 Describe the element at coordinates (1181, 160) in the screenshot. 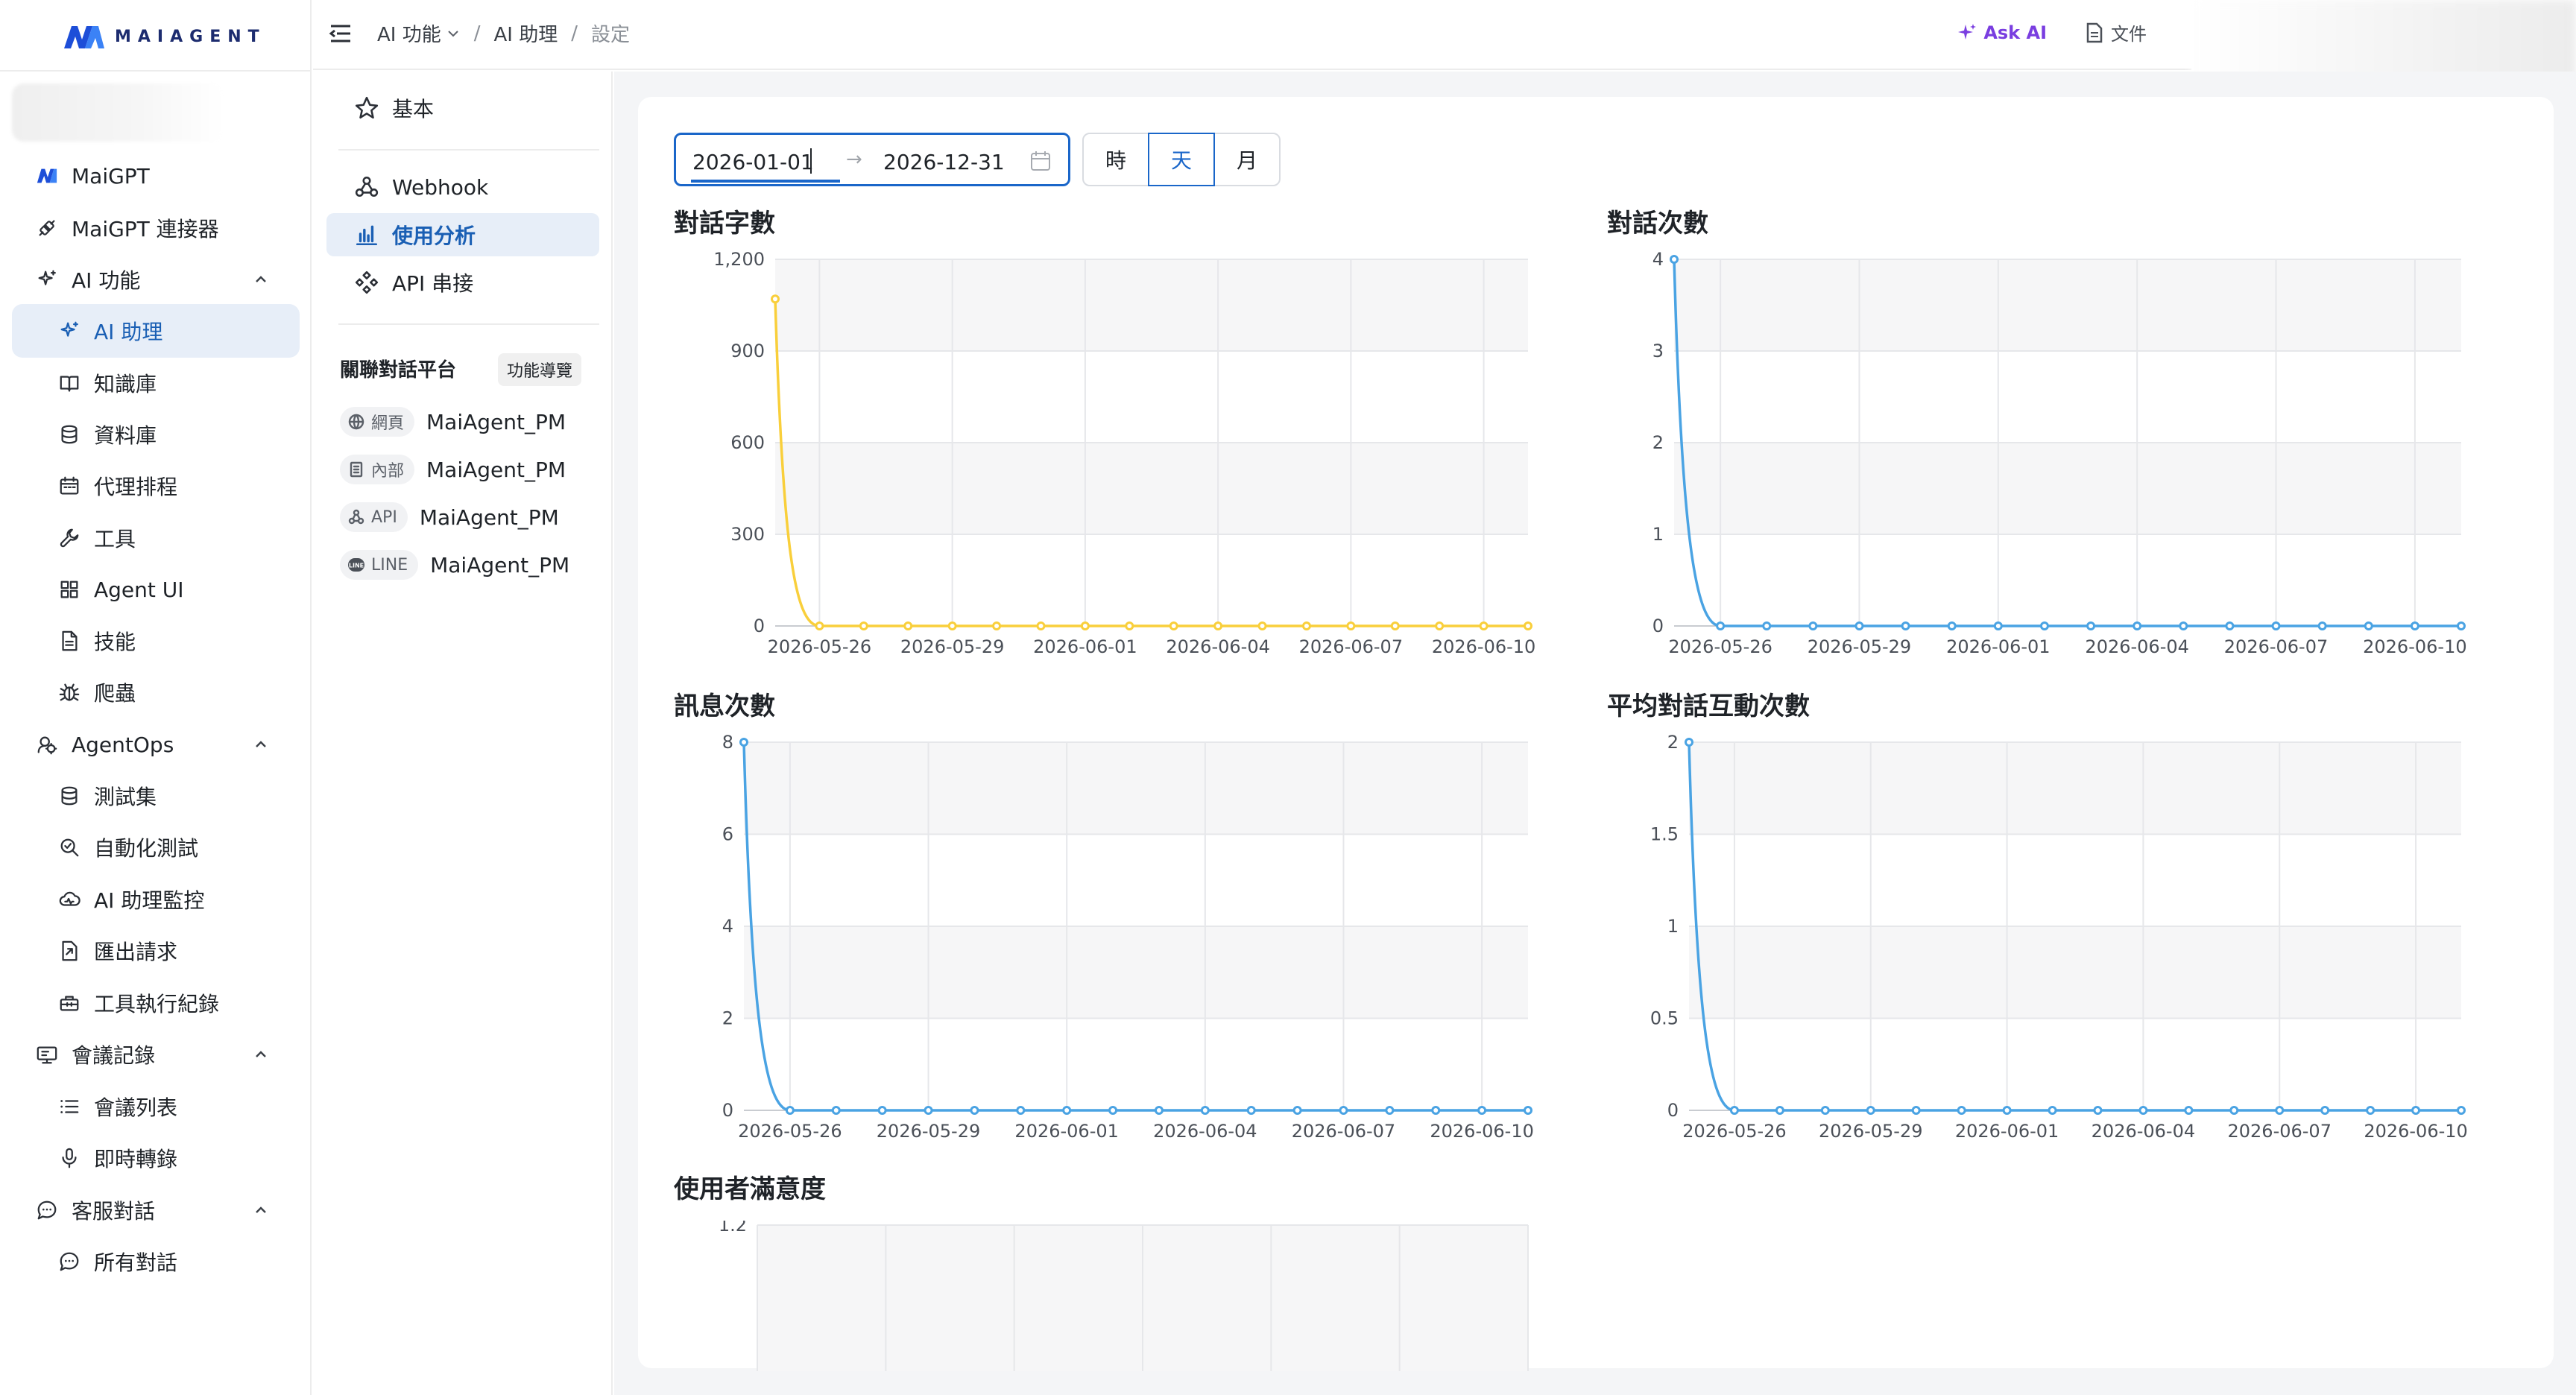

I see `granularity-option: 天` at that location.